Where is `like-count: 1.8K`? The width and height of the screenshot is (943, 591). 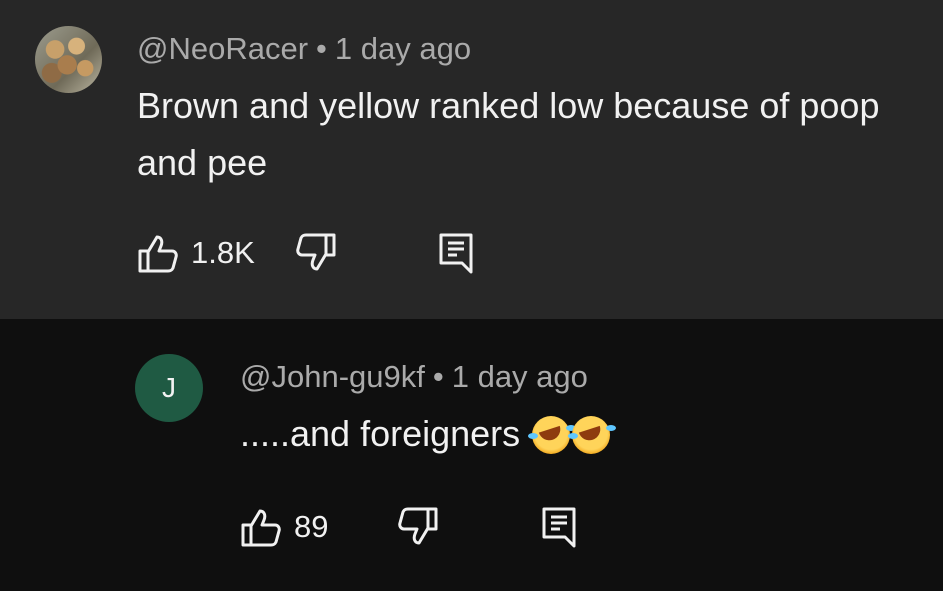 like-count: 1.8K is located at coordinates (223, 252).